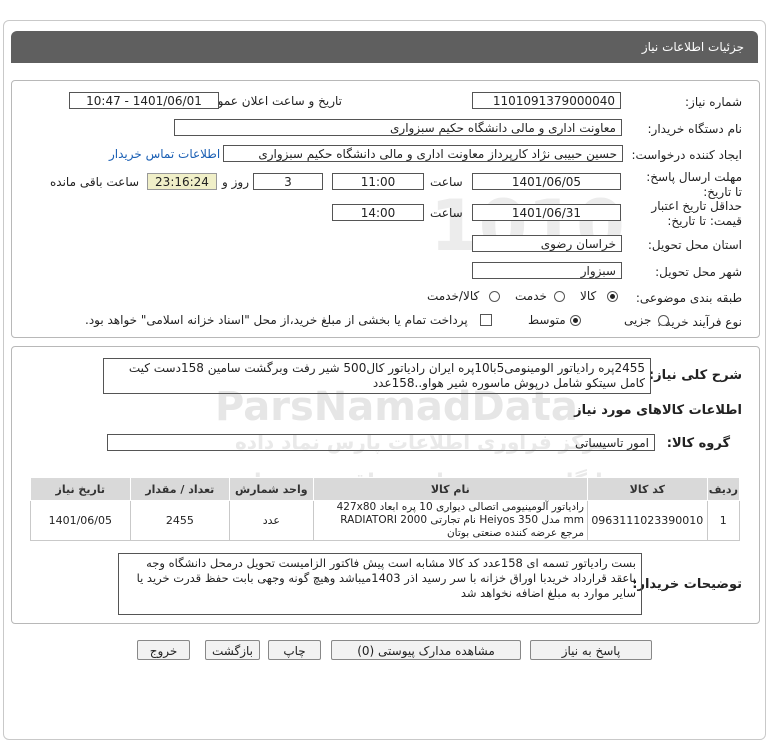 This screenshot has height=745, width=770. What do you see at coordinates (658, 410) in the screenshot?
I see `goods-info-title: اطلاعات کالاهای مورد نیاز` at bounding box center [658, 410].